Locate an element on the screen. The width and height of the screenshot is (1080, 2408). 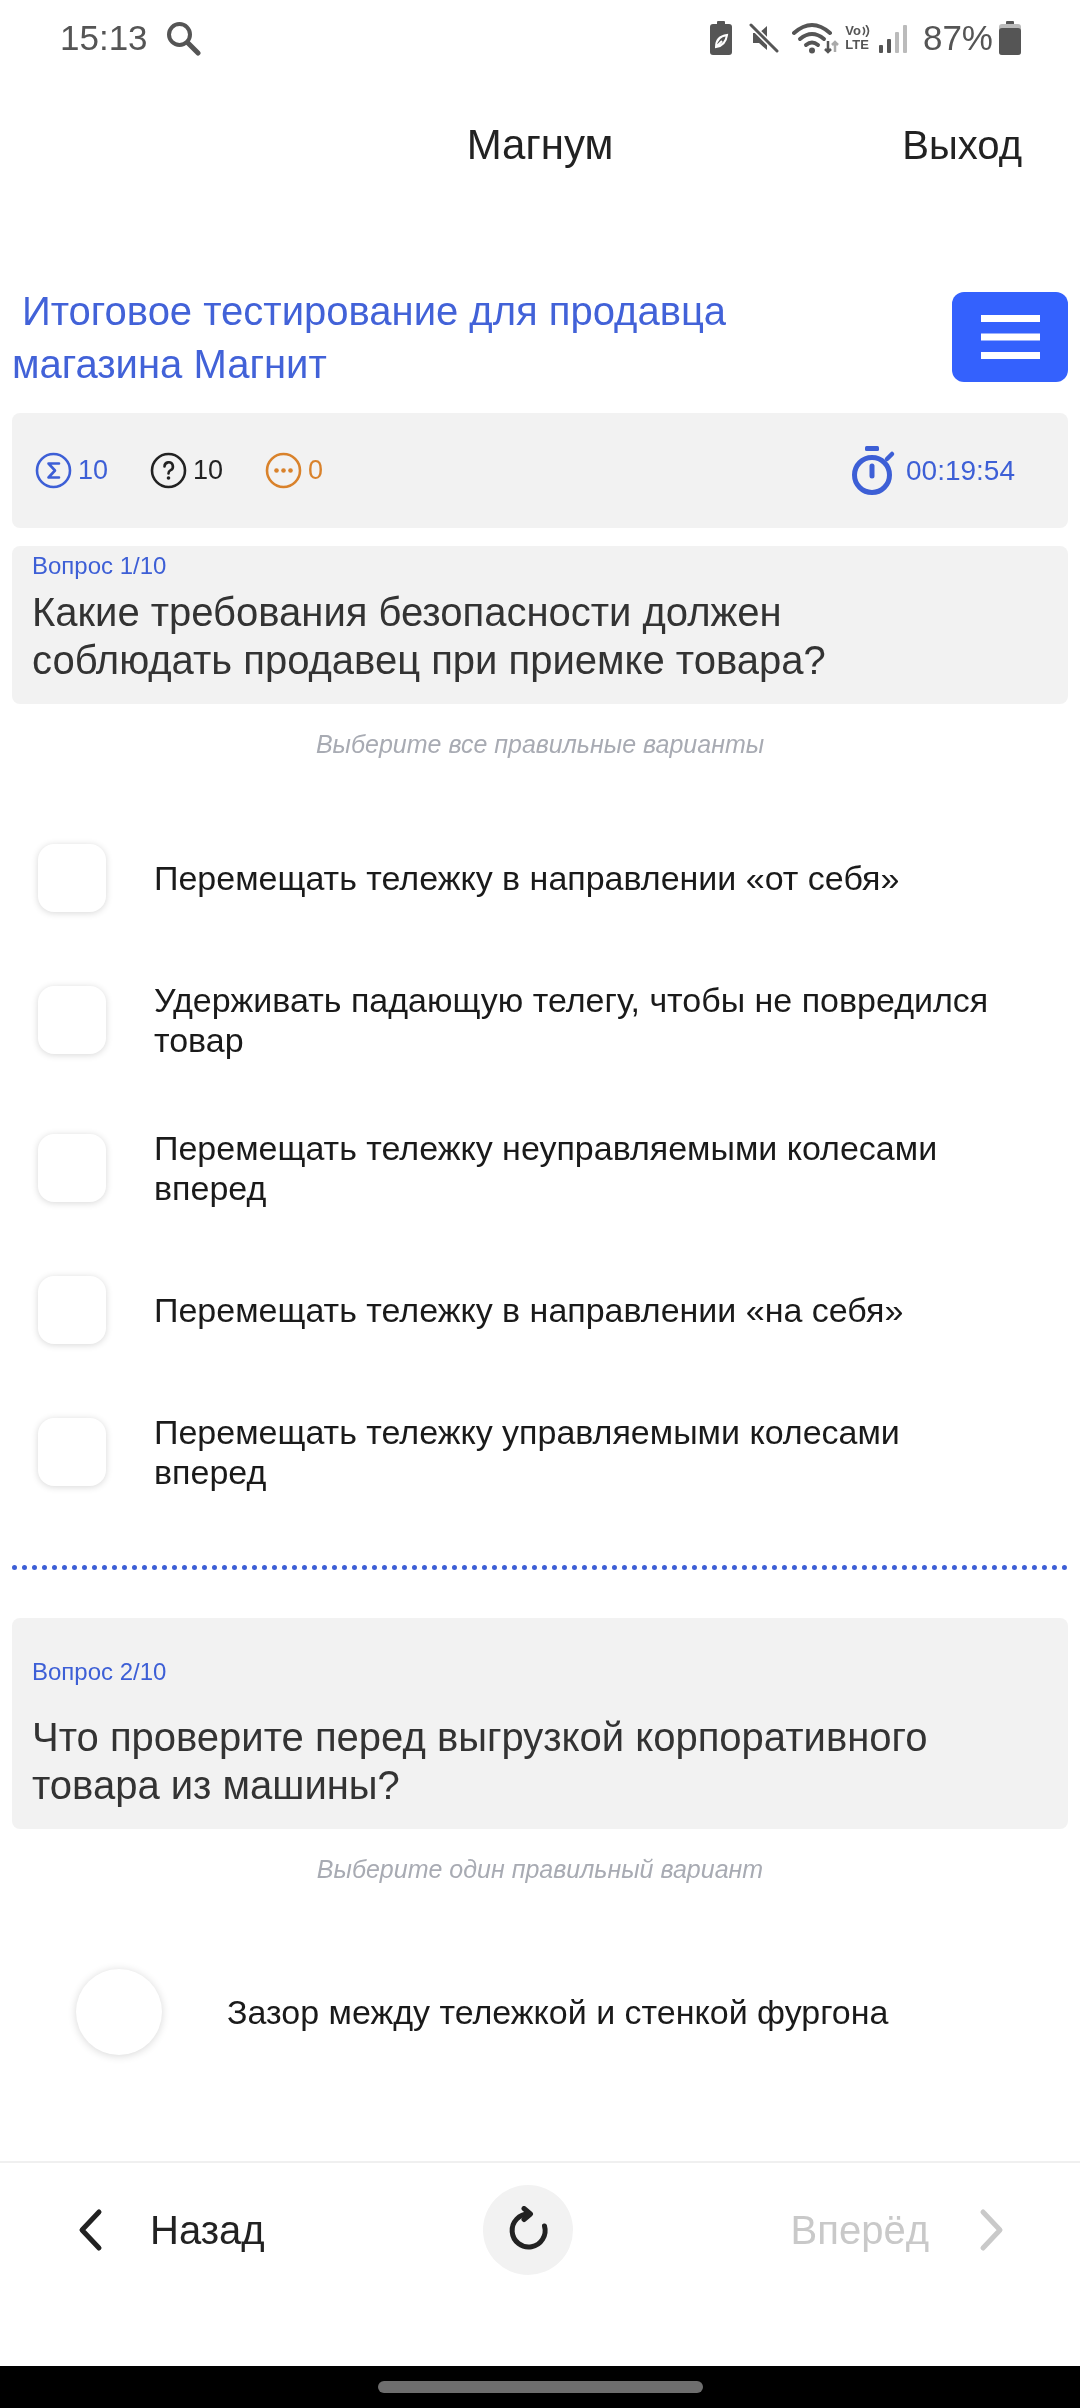
question-number: Вопрос 1/10 is located at coordinates (100, 566).